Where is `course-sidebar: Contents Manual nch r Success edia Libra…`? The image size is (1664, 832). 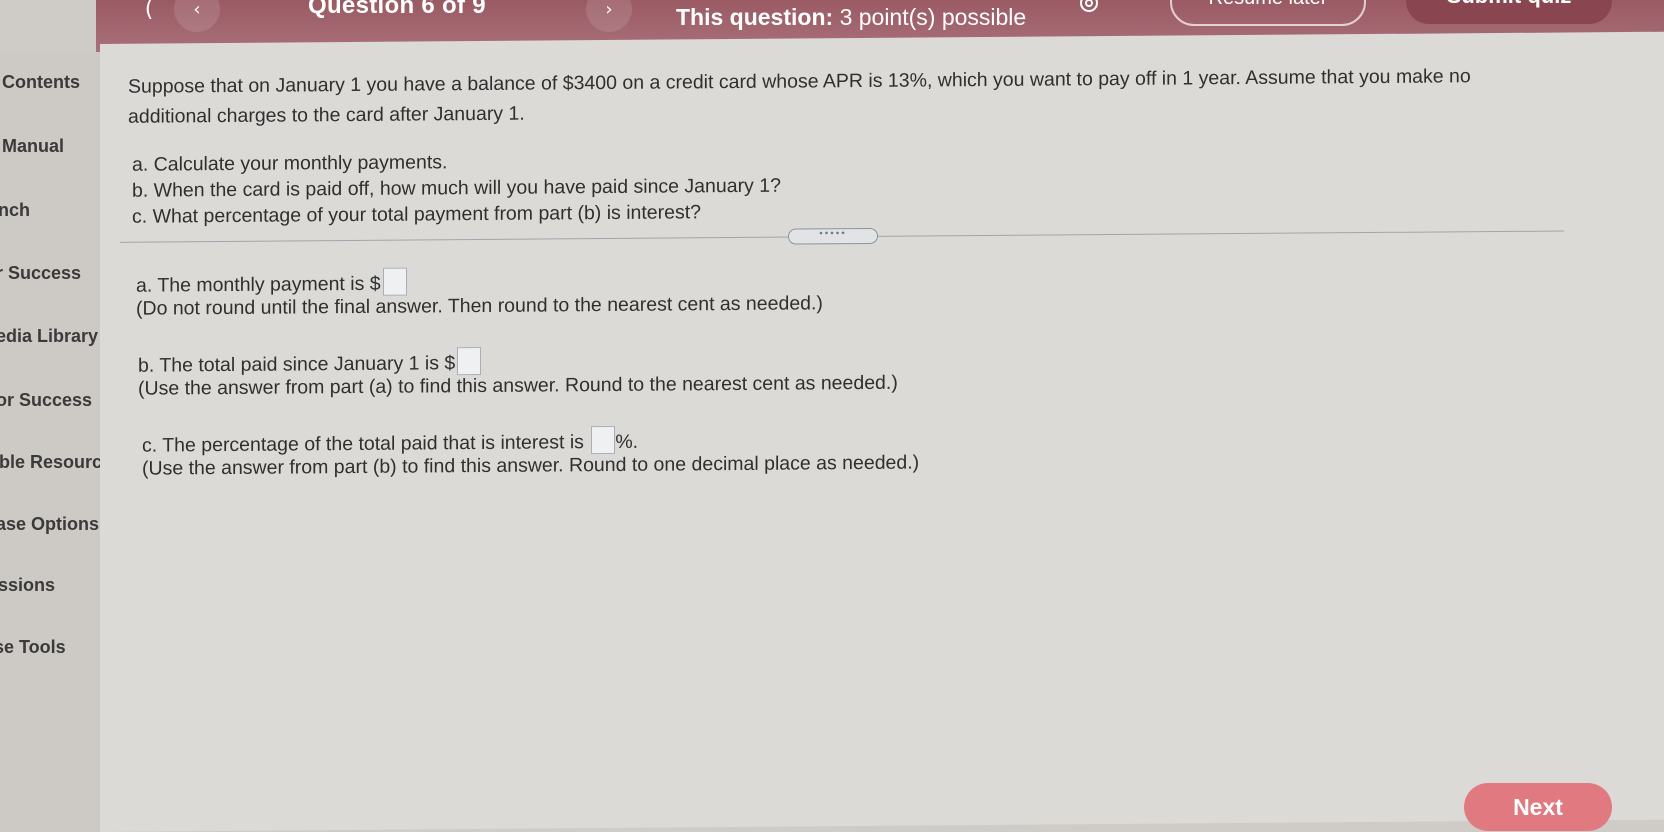
course-sidebar: Contents Manual nch r Success edia Libra… is located at coordinates (58, 442).